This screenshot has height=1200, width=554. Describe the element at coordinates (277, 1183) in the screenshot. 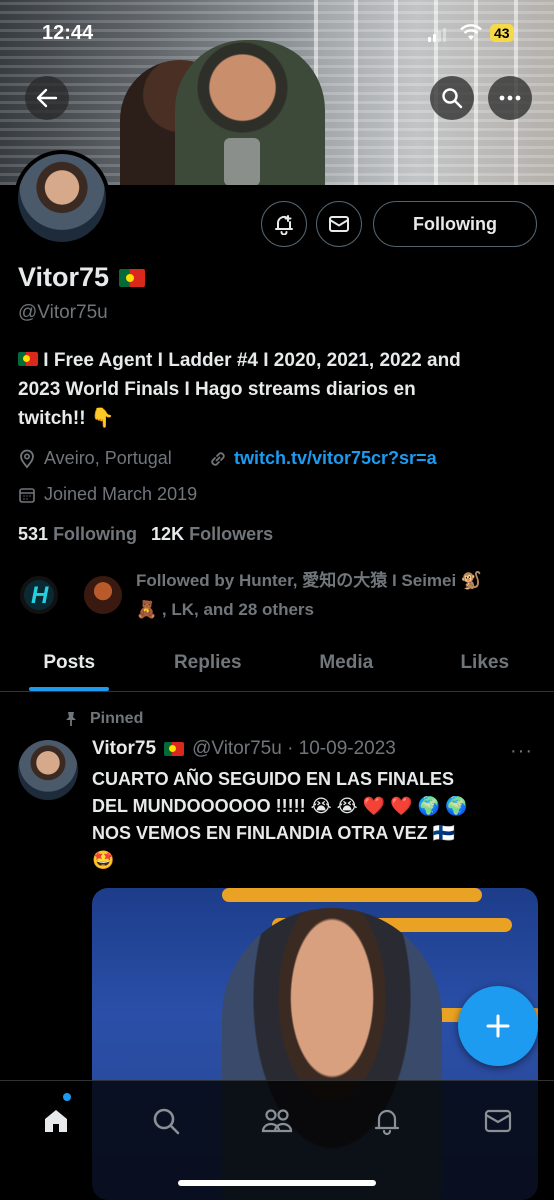

I see `home-indicator` at that location.